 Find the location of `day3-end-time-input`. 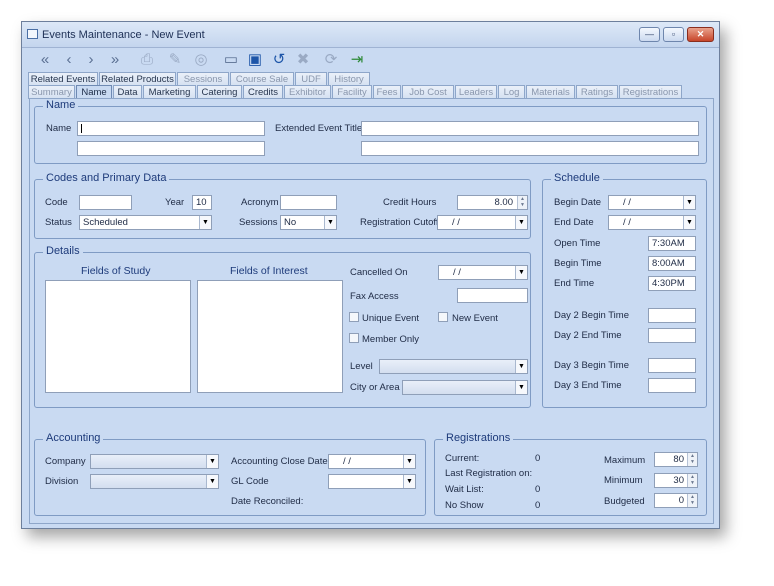

day3-end-time-input is located at coordinates (672, 385).